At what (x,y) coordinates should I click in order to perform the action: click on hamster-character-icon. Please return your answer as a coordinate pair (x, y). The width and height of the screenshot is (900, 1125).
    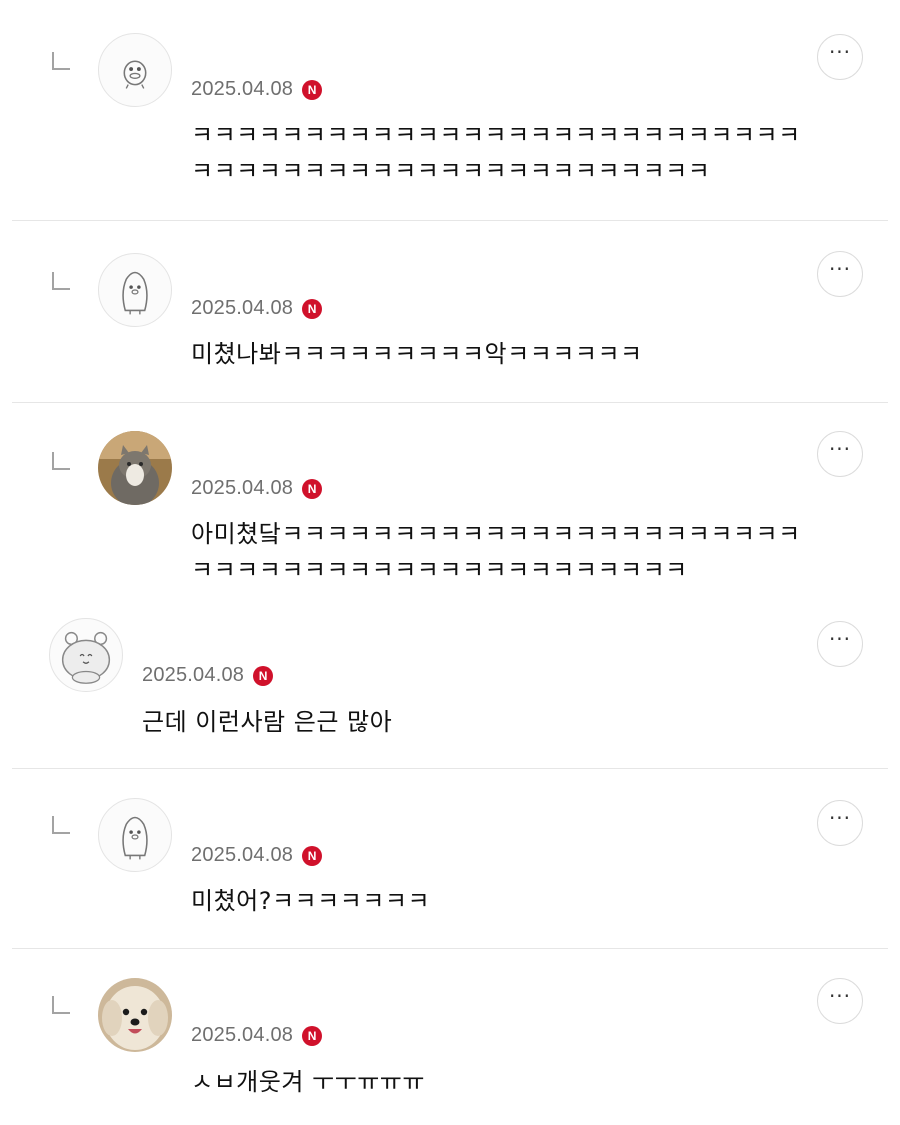
    Looking at the image, I should click on (86, 655).